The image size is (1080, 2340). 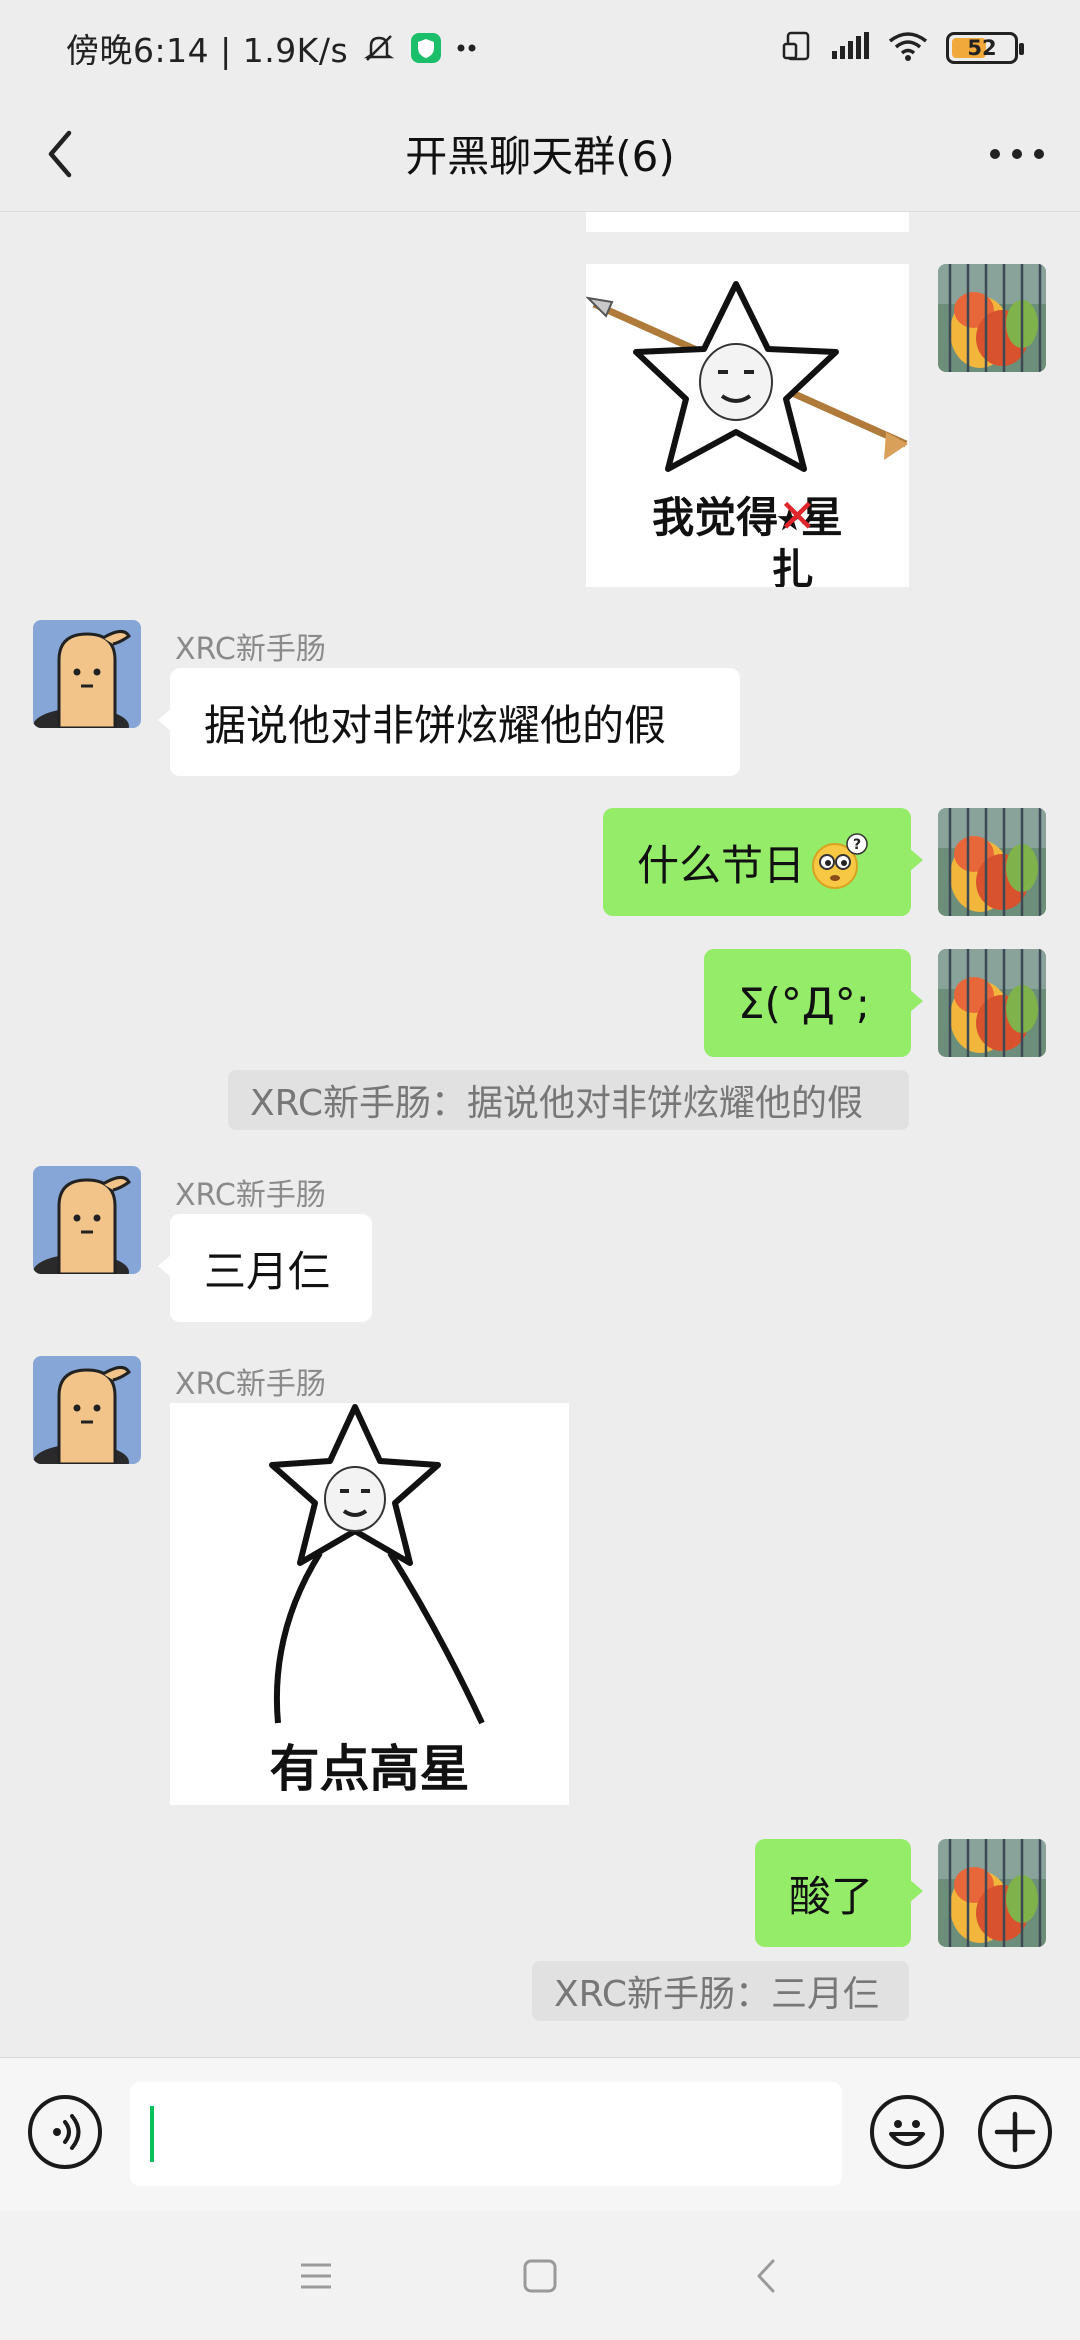 What do you see at coordinates (908, 48) in the screenshot?
I see `wifi-icon` at bounding box center [908, 48].